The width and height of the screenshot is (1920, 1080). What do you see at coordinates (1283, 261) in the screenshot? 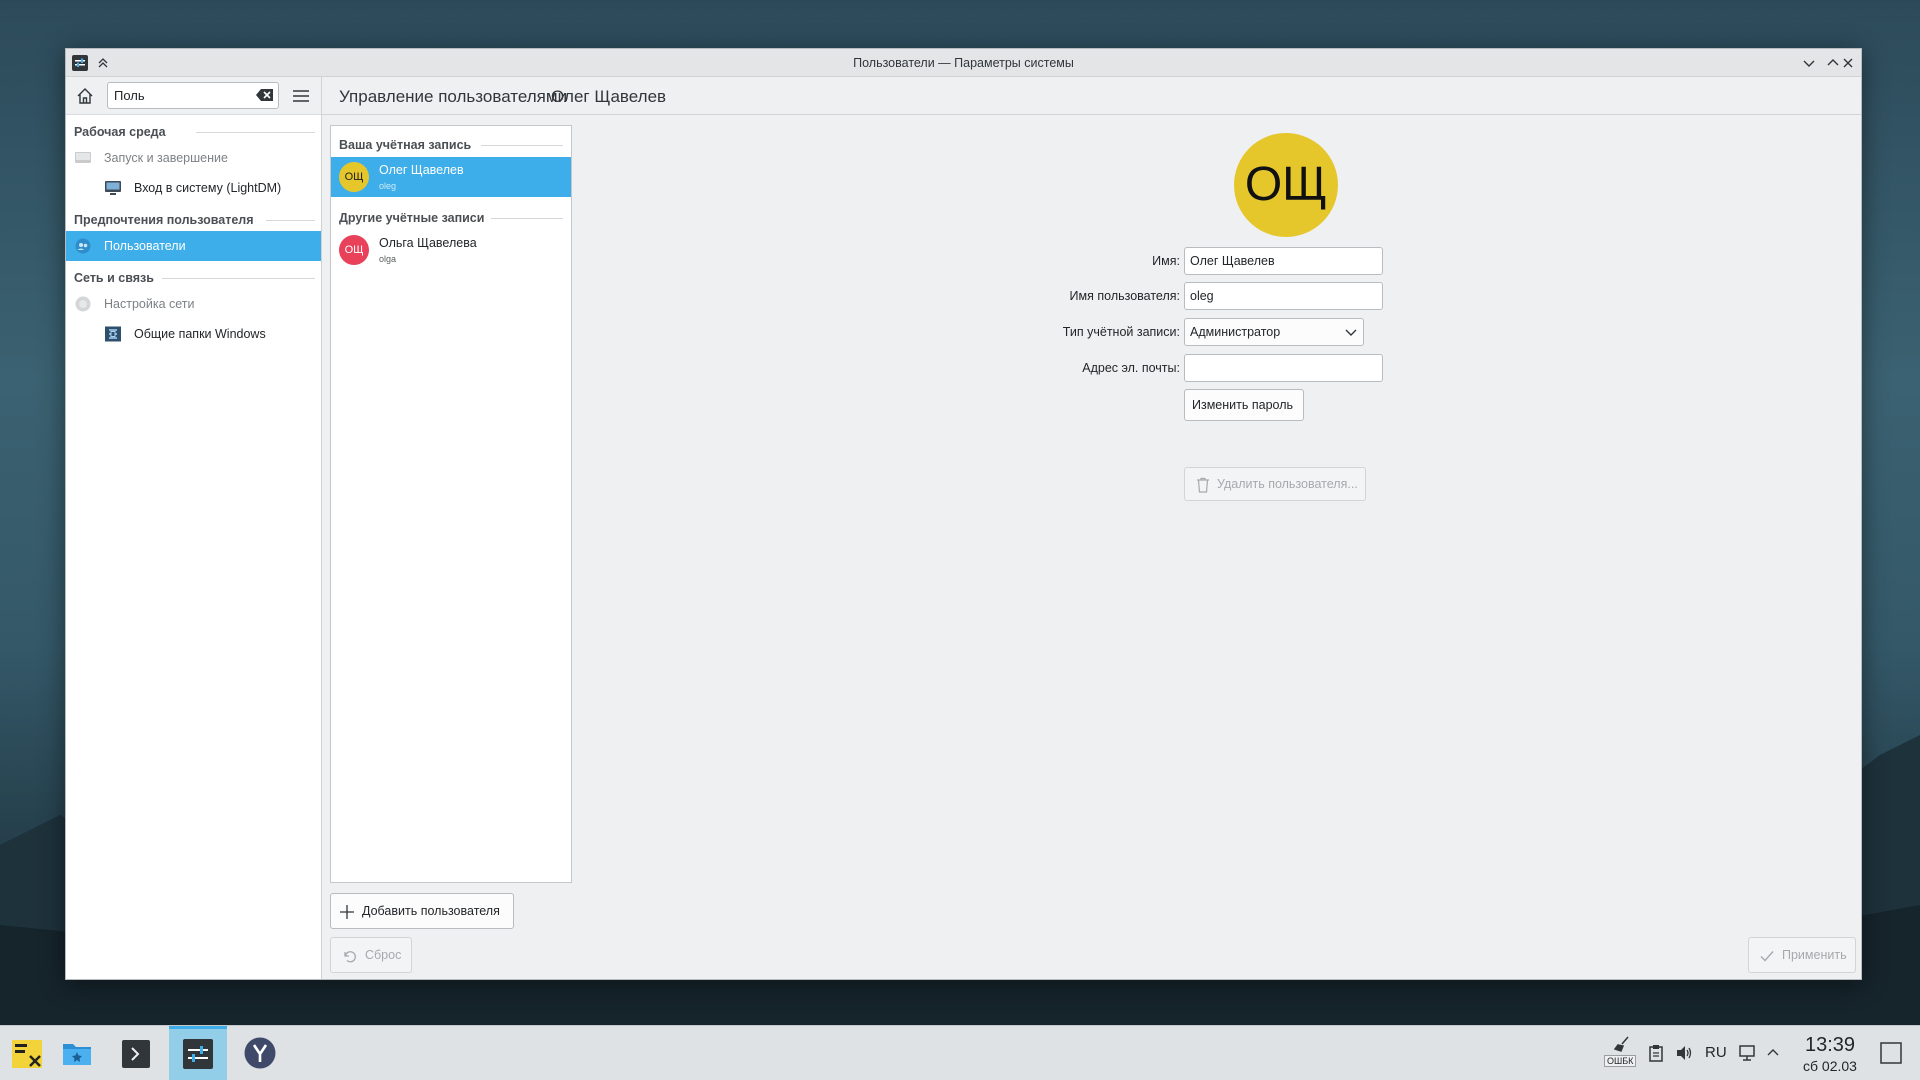
I see `name-field` at bounding box center [1283, 261].